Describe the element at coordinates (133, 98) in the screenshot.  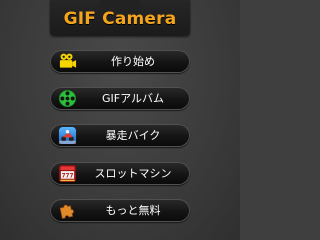
I see `gif-album-label: GIFアルバム` at that location.